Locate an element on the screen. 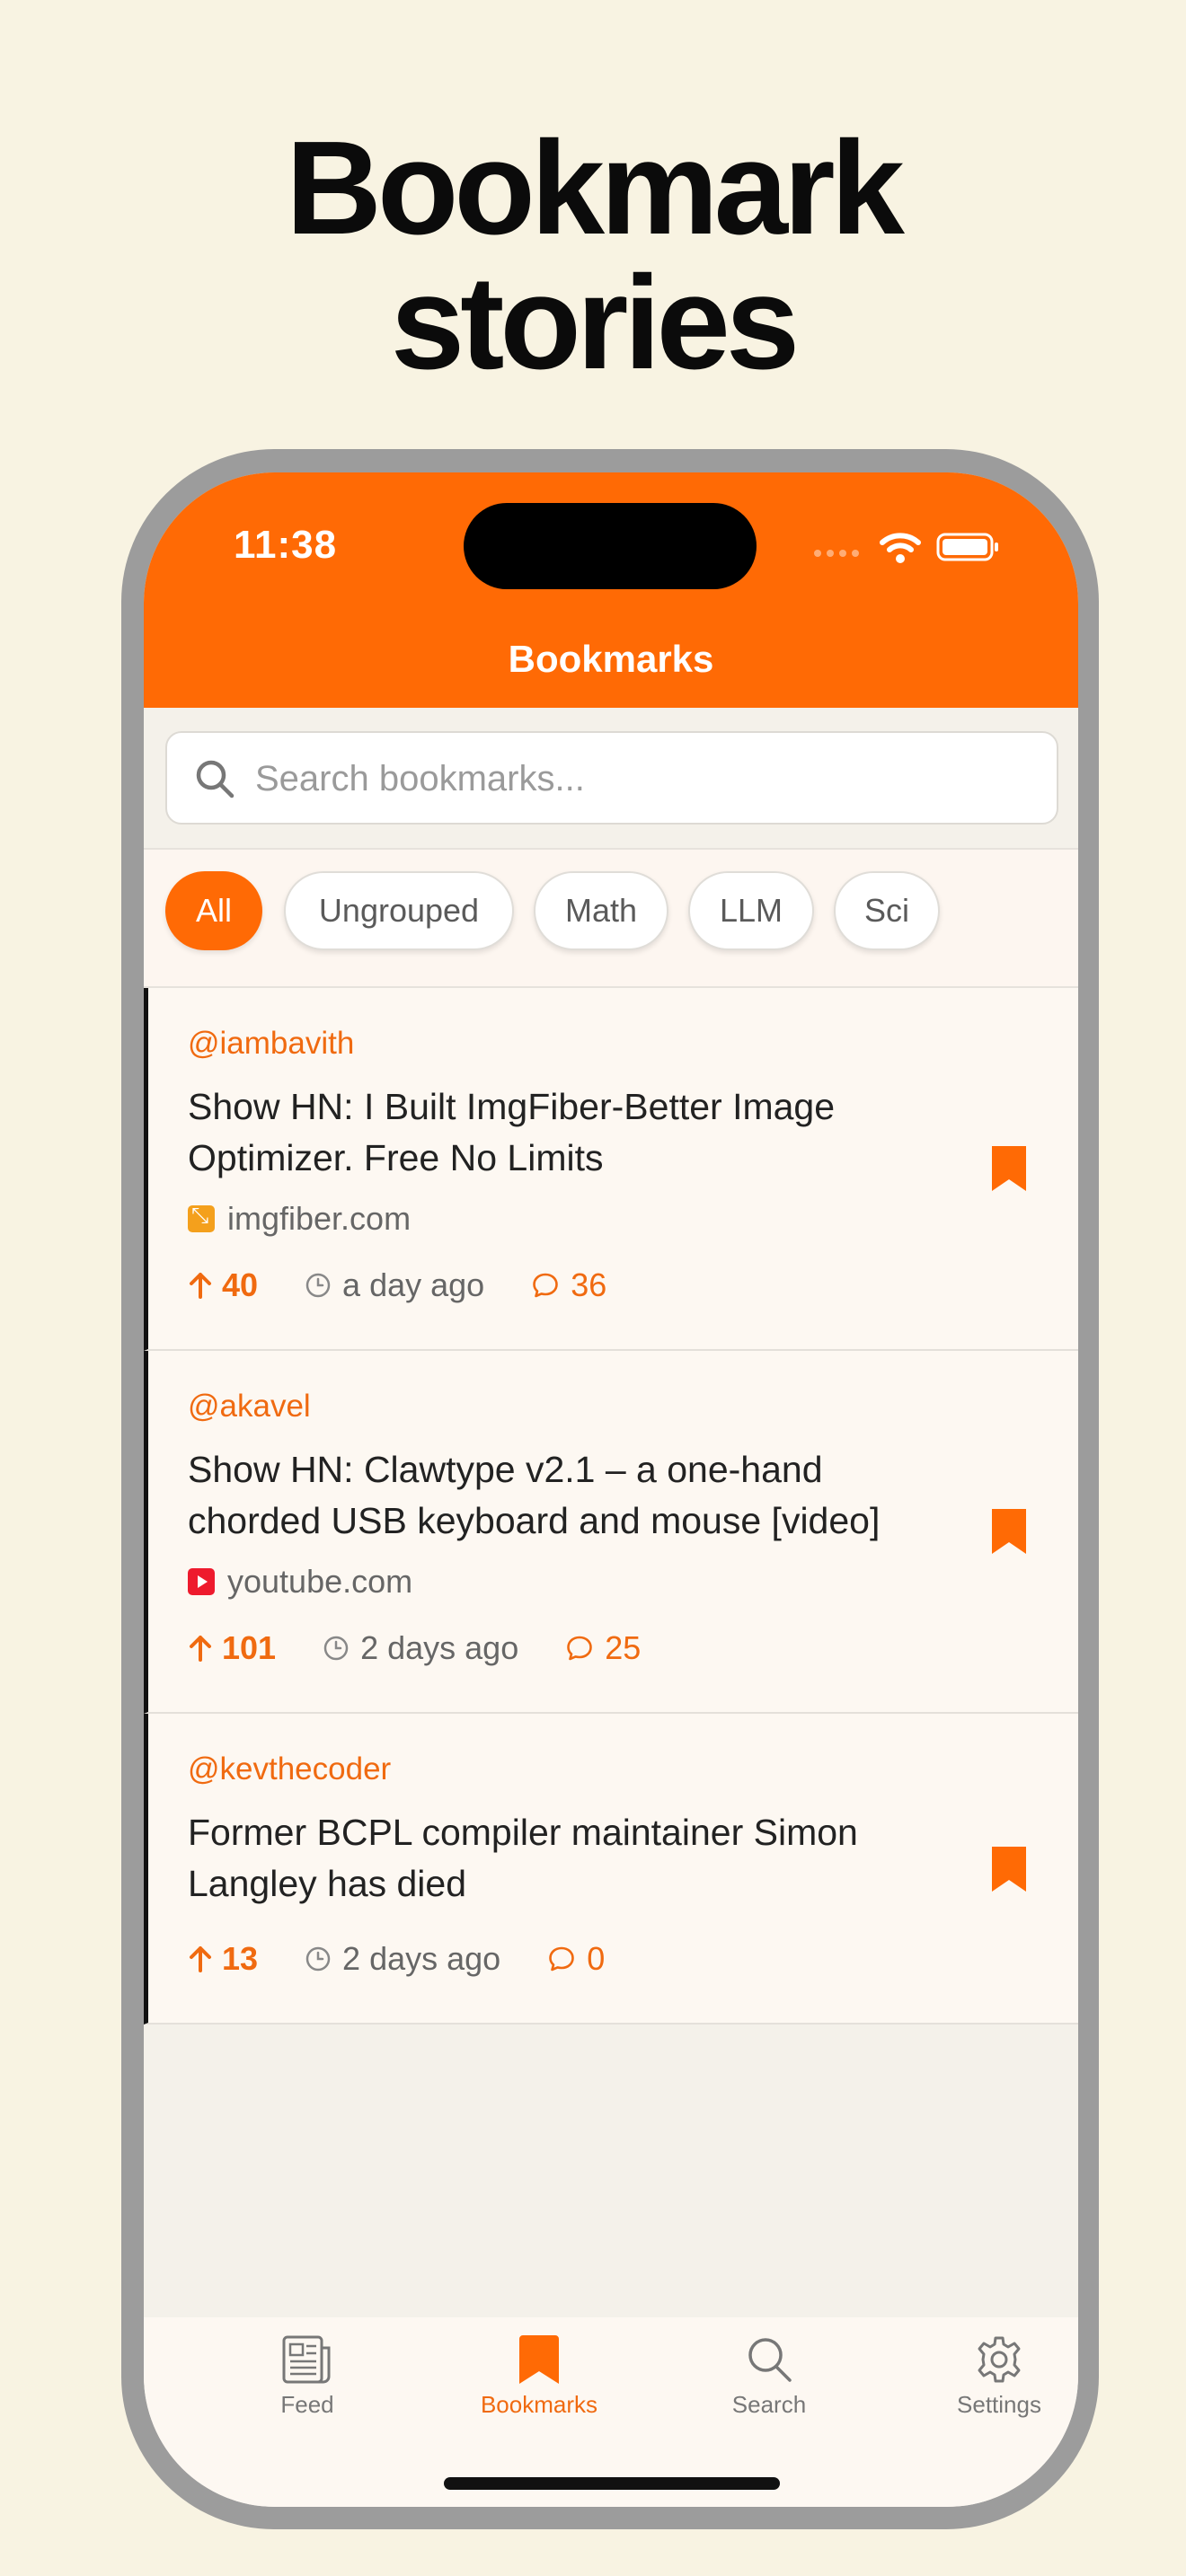  story-age: a day ago is located at coordinates (394, 1285).